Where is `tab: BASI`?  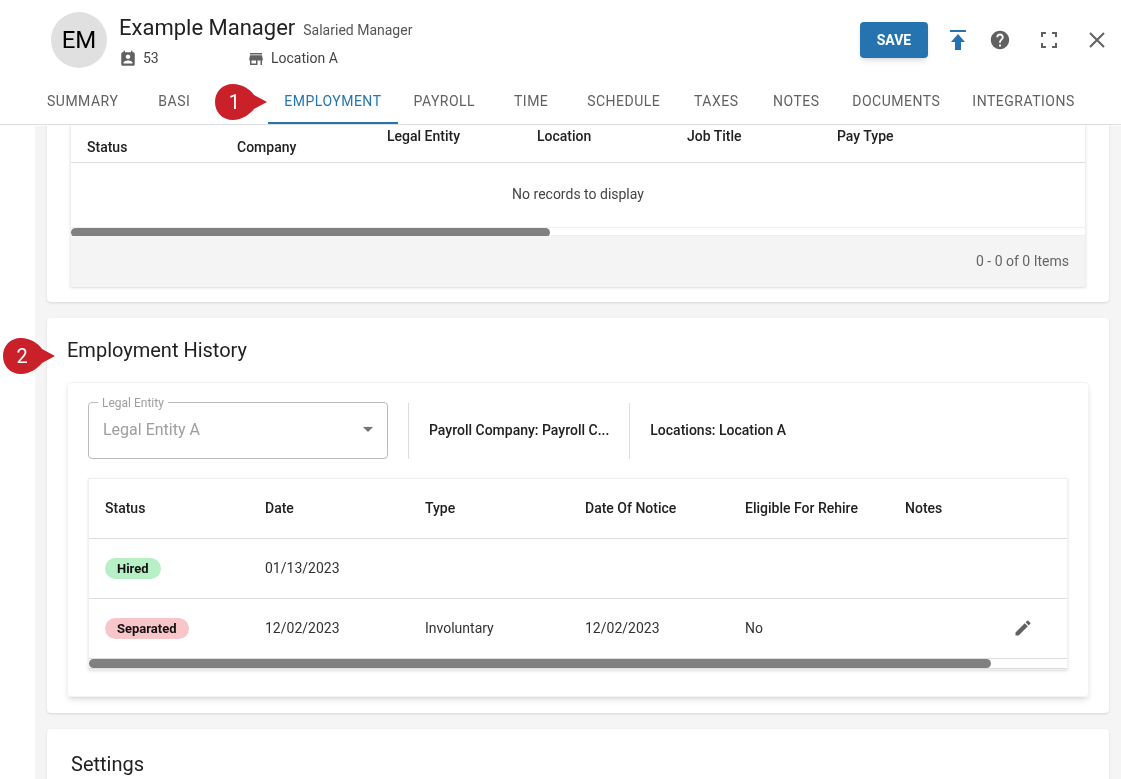
tab: BASI is located at coordinates (174, 102).